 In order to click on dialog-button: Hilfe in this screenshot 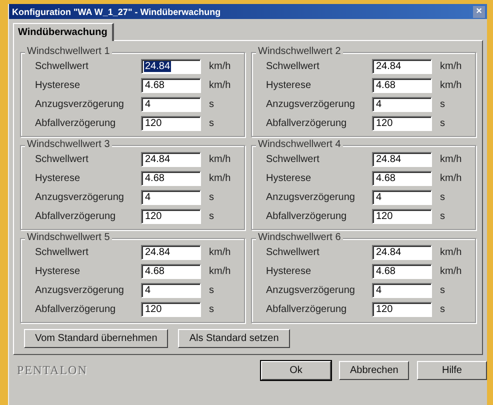, I will do `click(452, 370)`.